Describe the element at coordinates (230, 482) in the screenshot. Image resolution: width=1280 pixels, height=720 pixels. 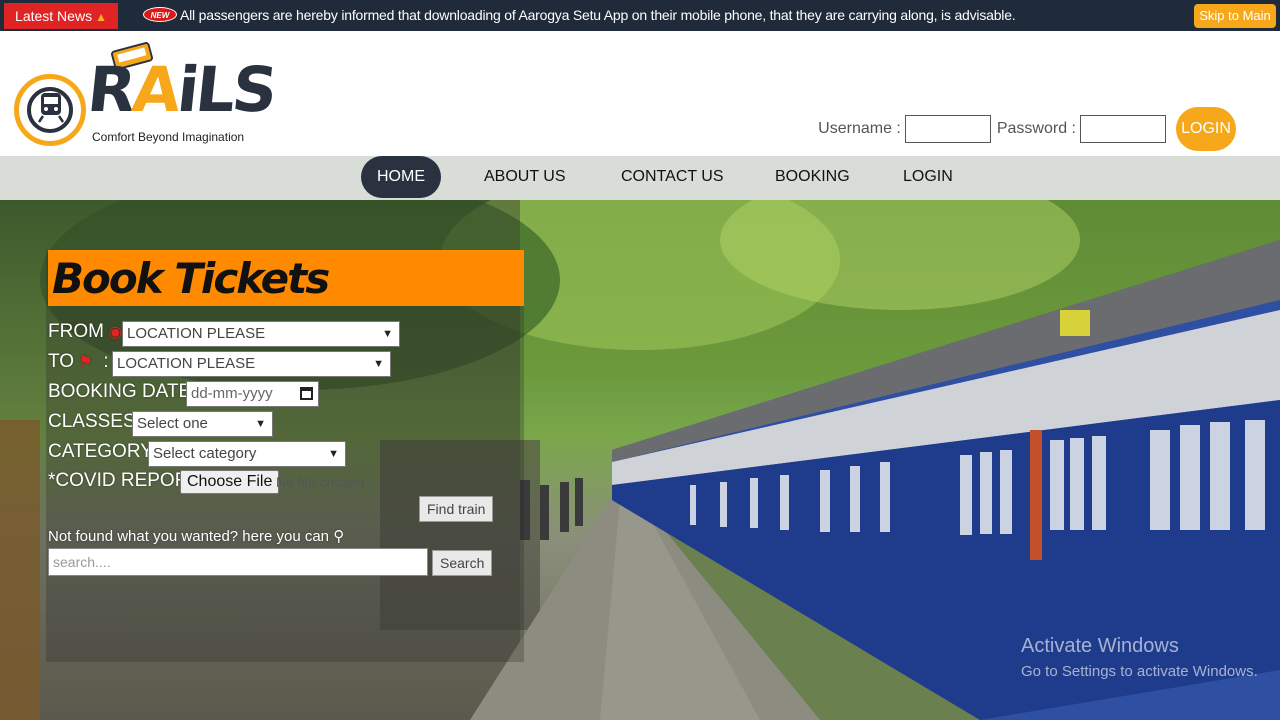
I see `choose-file-button: Choose File` at that location.